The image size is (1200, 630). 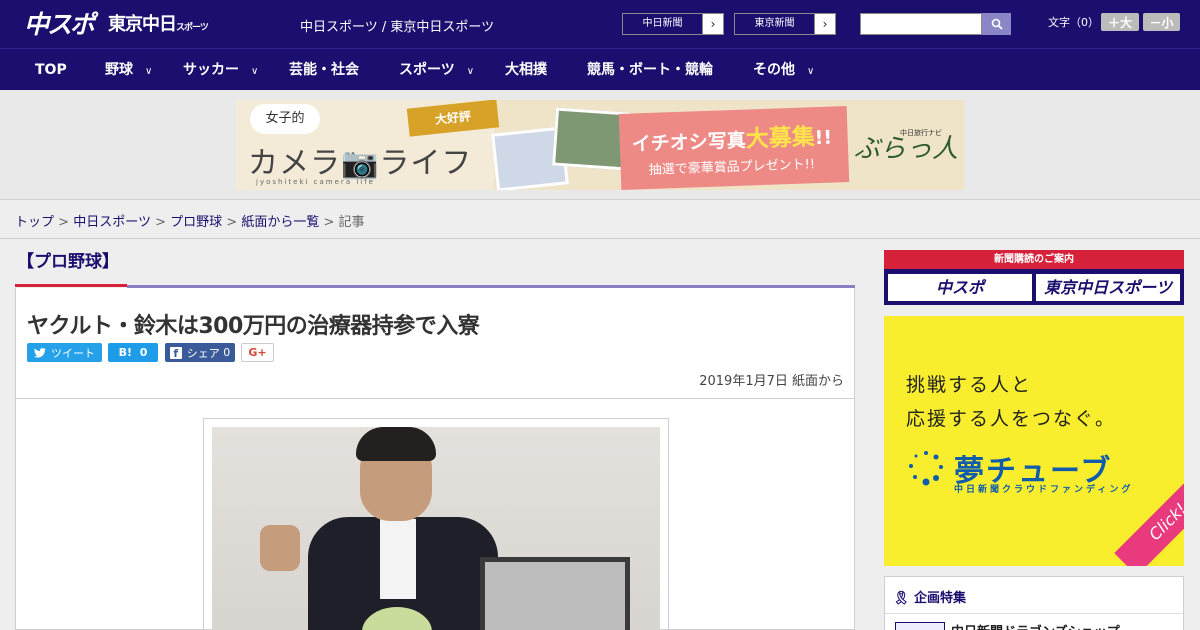 I want to click on banner-headline-pre: イチオシ写真, so click(x=689, y=142).